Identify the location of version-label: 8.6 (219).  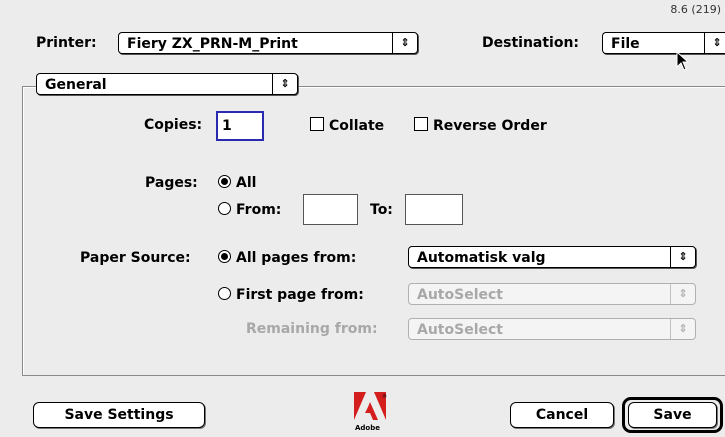
(695, 9).